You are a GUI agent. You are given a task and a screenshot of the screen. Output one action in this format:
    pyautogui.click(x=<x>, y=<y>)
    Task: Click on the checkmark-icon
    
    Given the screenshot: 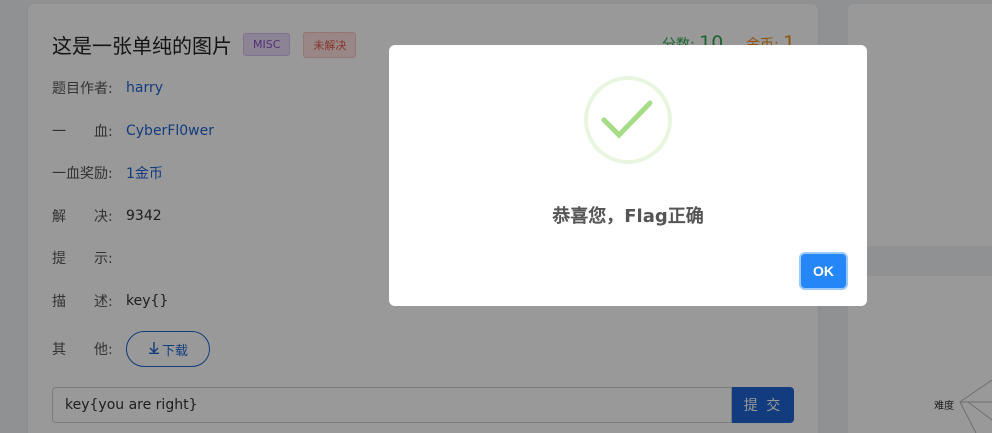 What is the action you would take?
    pyautogui.click(x=627, y=119)
    